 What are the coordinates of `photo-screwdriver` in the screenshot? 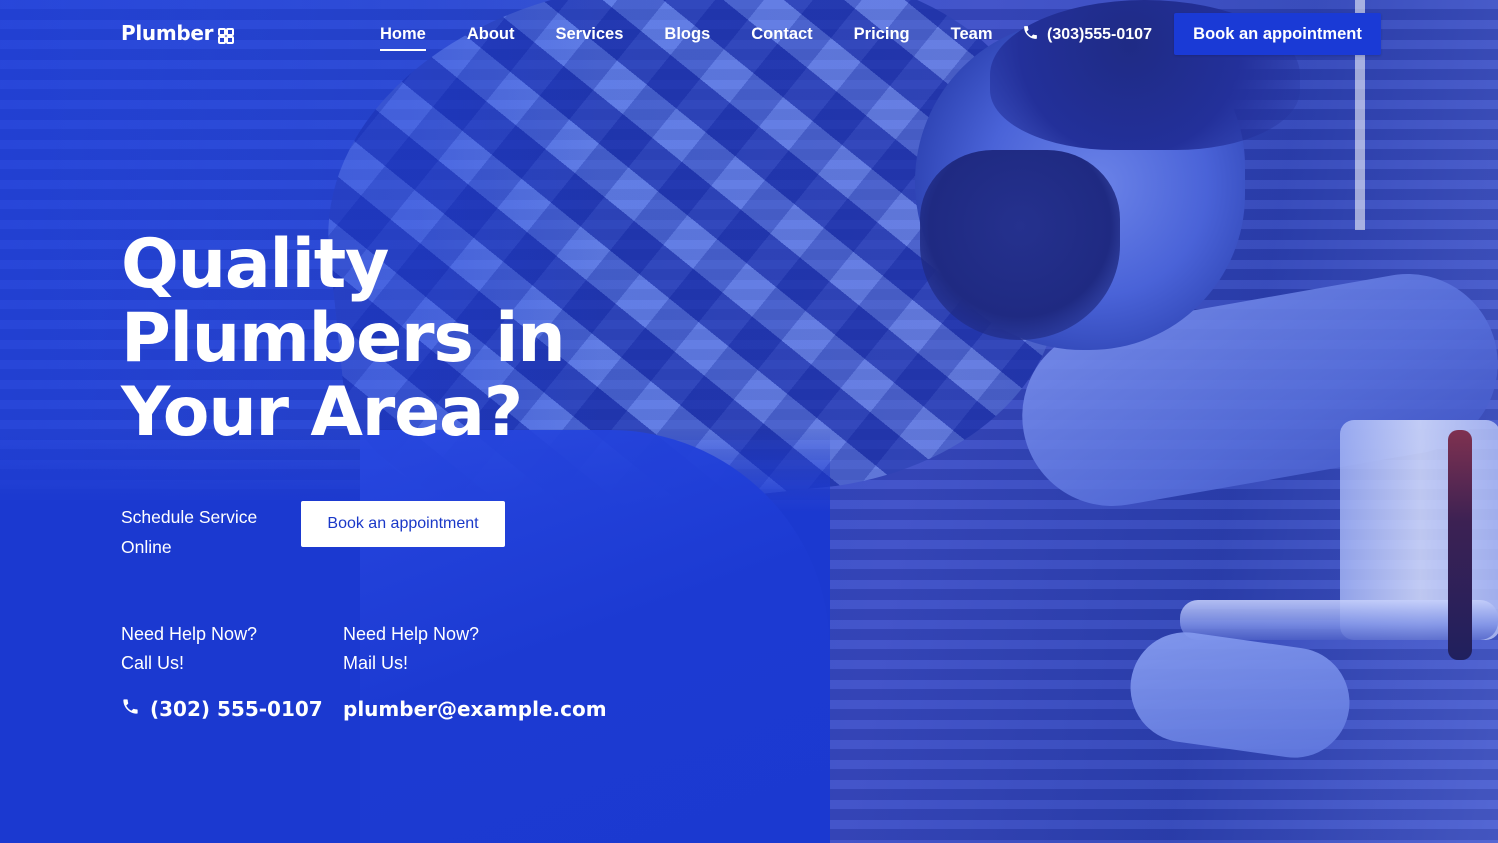 It's located at (1460, 545).